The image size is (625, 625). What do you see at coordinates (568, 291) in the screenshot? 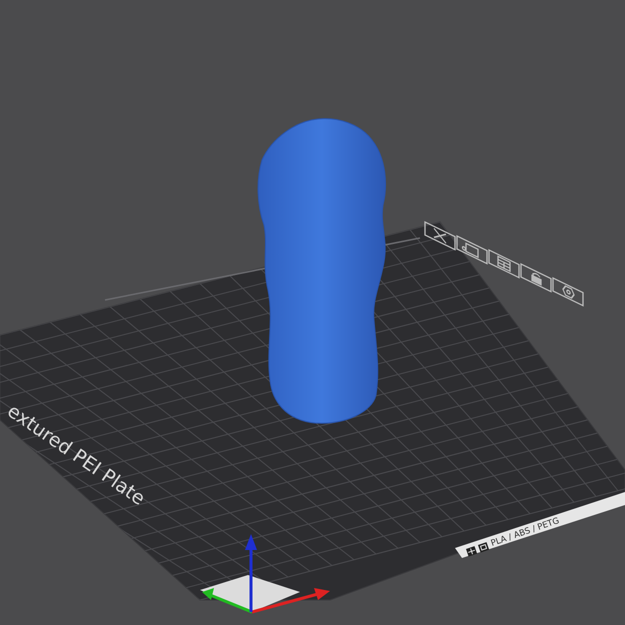
I see `hexagon-icon` at bounding box center [568, 291].